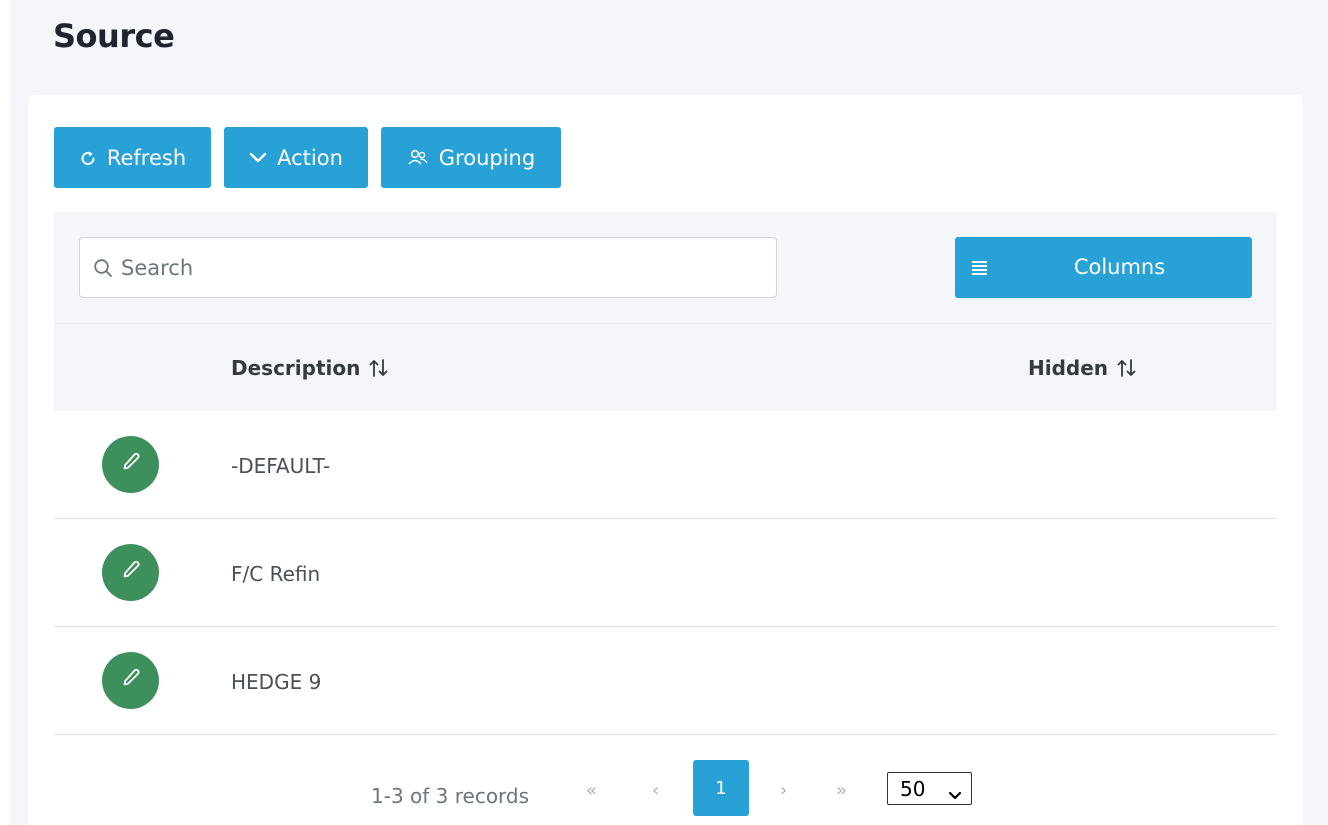 This screenshot has width=1328, height=825. I want to click on first-page-button: «, so click(591, 790).